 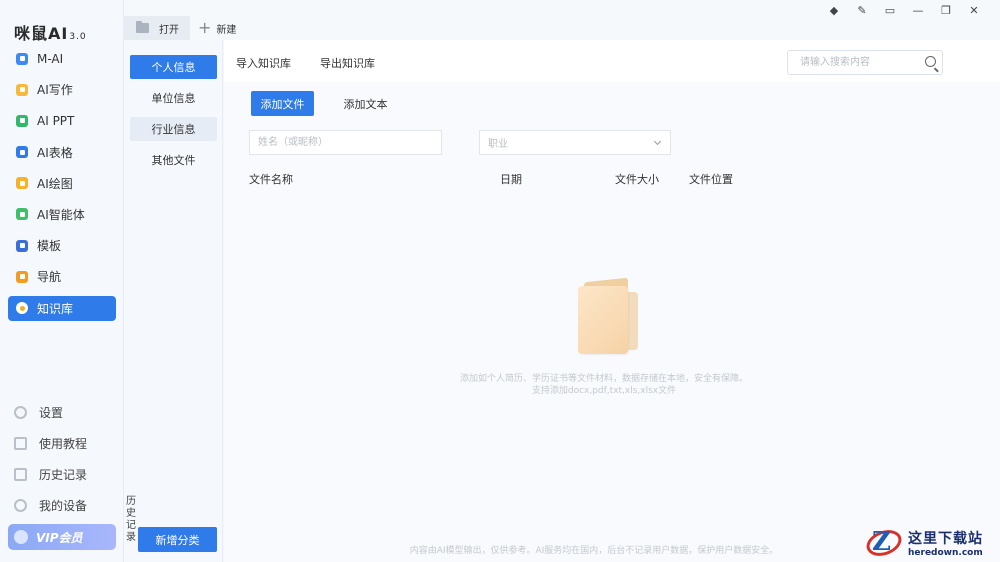 I want to click on template-icon, so click(x=22, y=245).